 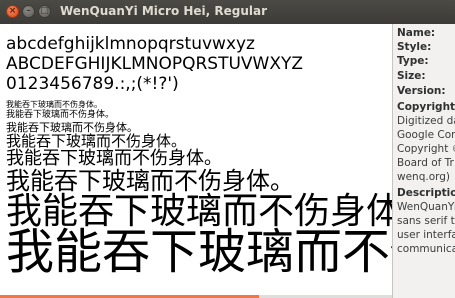 What do you see at coordinates (92, 84) in the screenshot?
I see `preview-digits: 0123456789.:,;(*!?')` at bounding box center [92, 84].